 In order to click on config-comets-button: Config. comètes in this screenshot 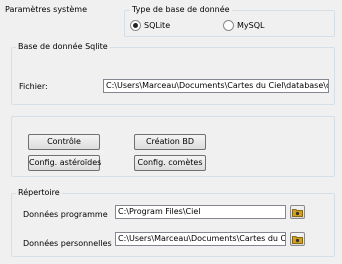, I will do `click(170, 163)`.